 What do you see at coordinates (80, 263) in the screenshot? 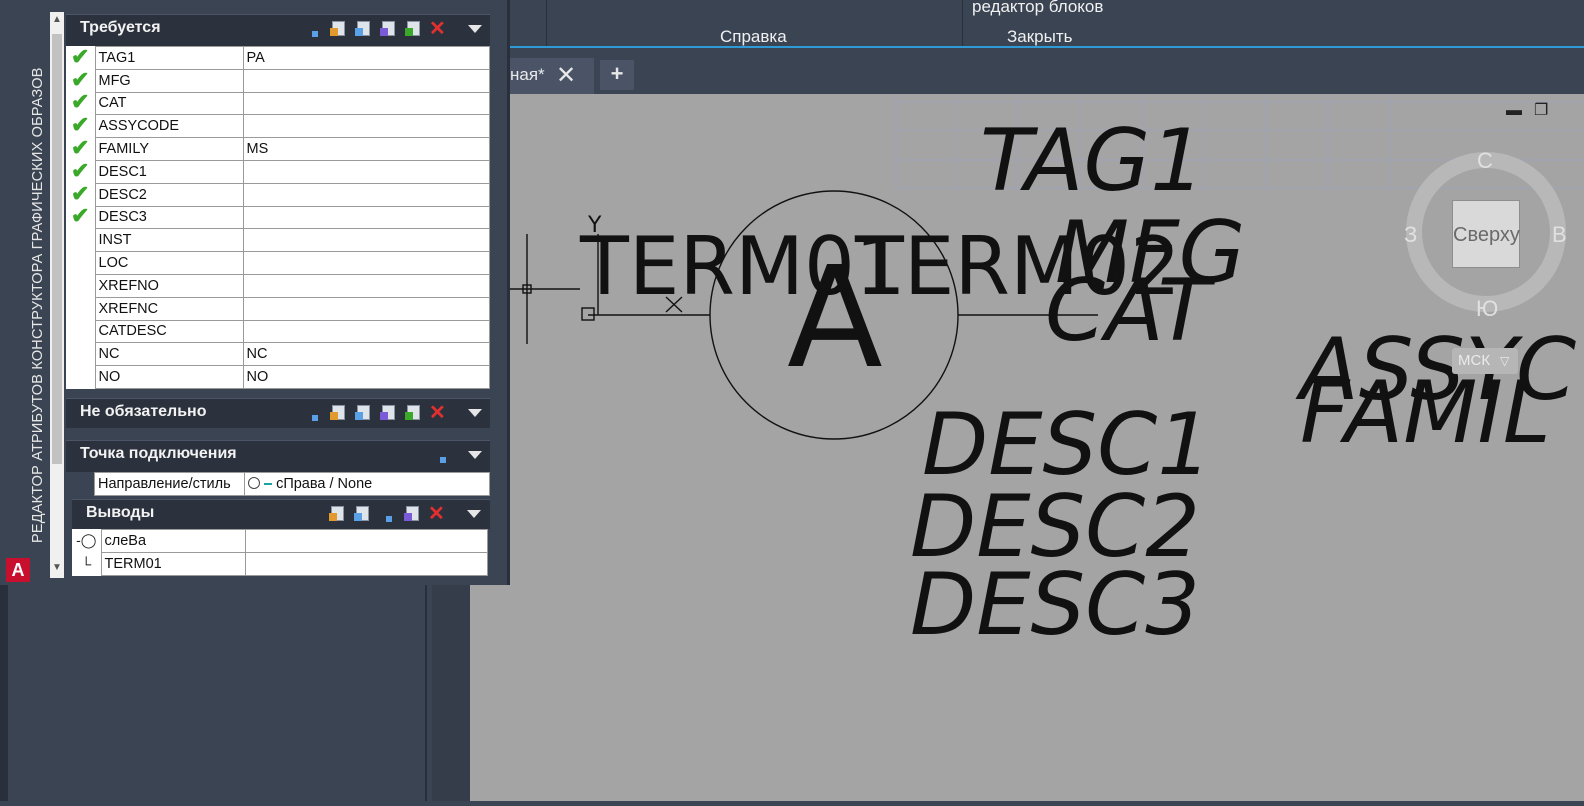
I see `check-cell` at bounding box center [80, 263].